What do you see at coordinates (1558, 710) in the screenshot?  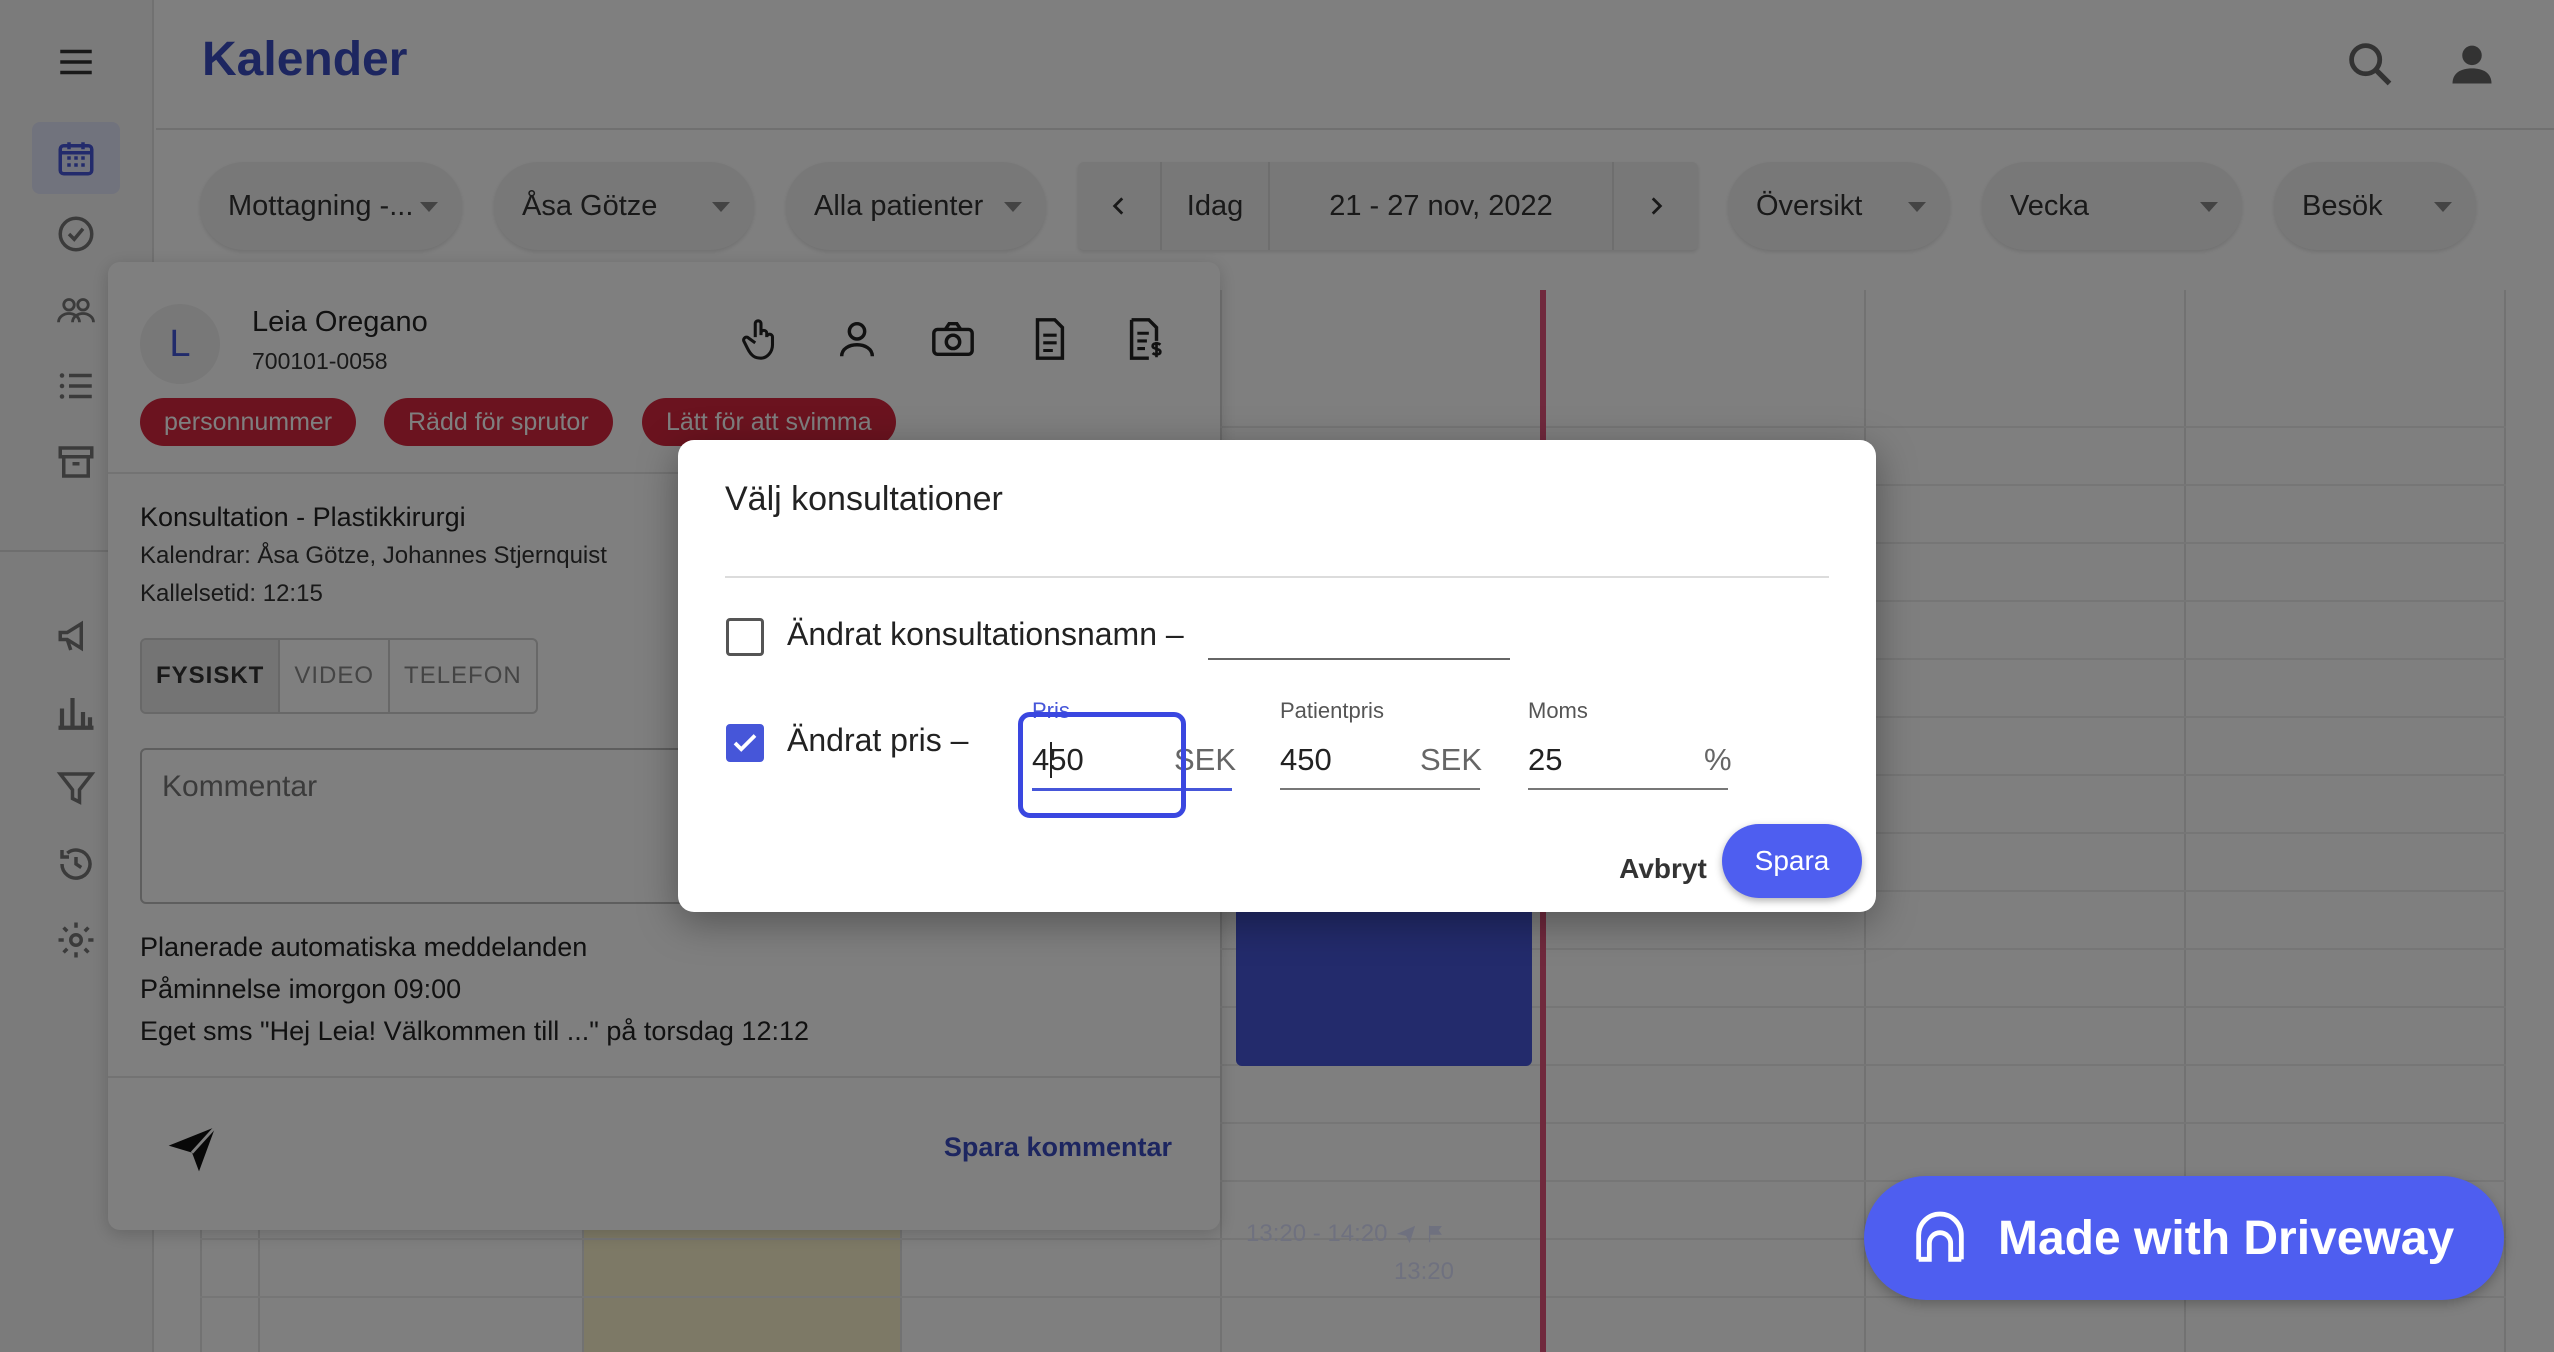 I see `vat-label: Moms` at bounding box center [1558, 710].